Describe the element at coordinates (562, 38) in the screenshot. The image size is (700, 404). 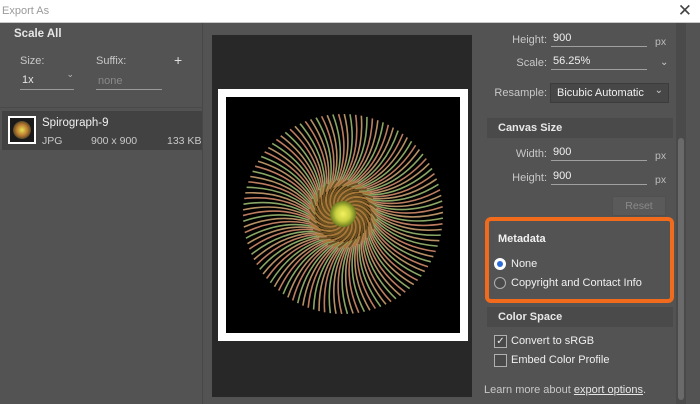
I see `height-value: 900` at that location.